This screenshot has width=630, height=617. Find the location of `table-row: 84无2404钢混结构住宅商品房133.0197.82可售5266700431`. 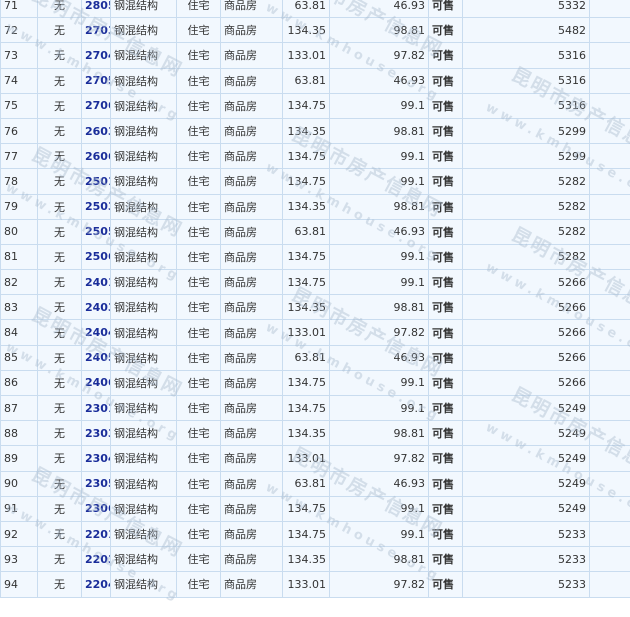

table-row: 84无2404钢混结构住宅商品房133.0197.82可售5266700431 is located at coordinates (315, 332).